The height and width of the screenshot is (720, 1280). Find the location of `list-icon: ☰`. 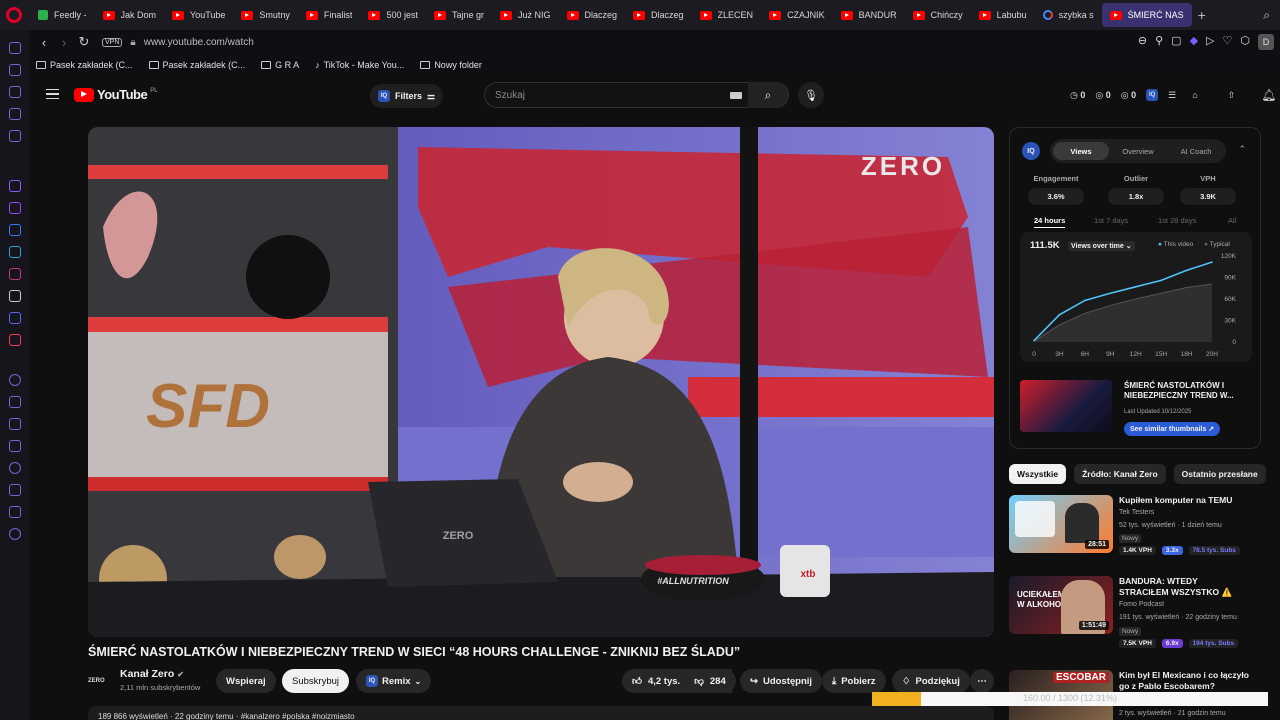

list-icon: ☰ is located at coordinates (1172, 95).